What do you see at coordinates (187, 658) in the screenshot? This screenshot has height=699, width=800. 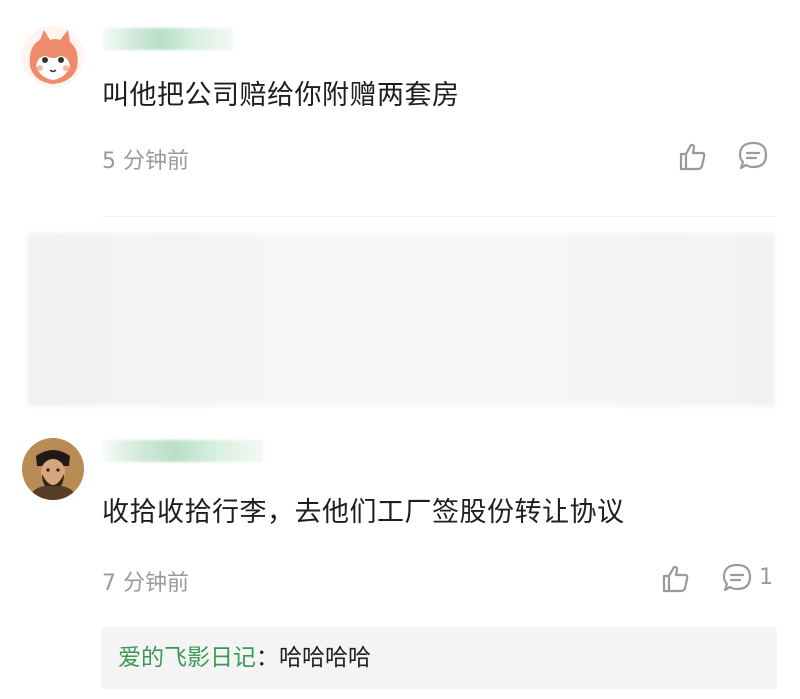 I see `reply-author: 爱的飞影日记` at bounding box center [187, 658].